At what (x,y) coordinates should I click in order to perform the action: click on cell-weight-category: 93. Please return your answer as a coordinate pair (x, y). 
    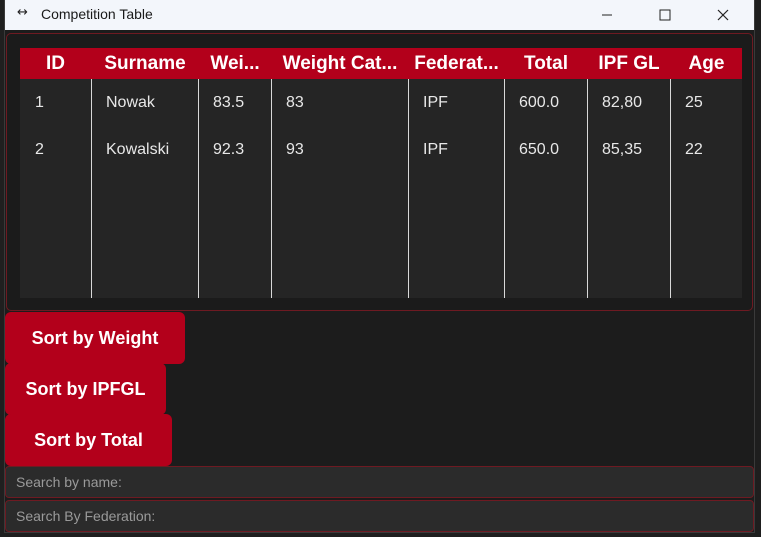
    Looking at the image, I should click on (295, 149).